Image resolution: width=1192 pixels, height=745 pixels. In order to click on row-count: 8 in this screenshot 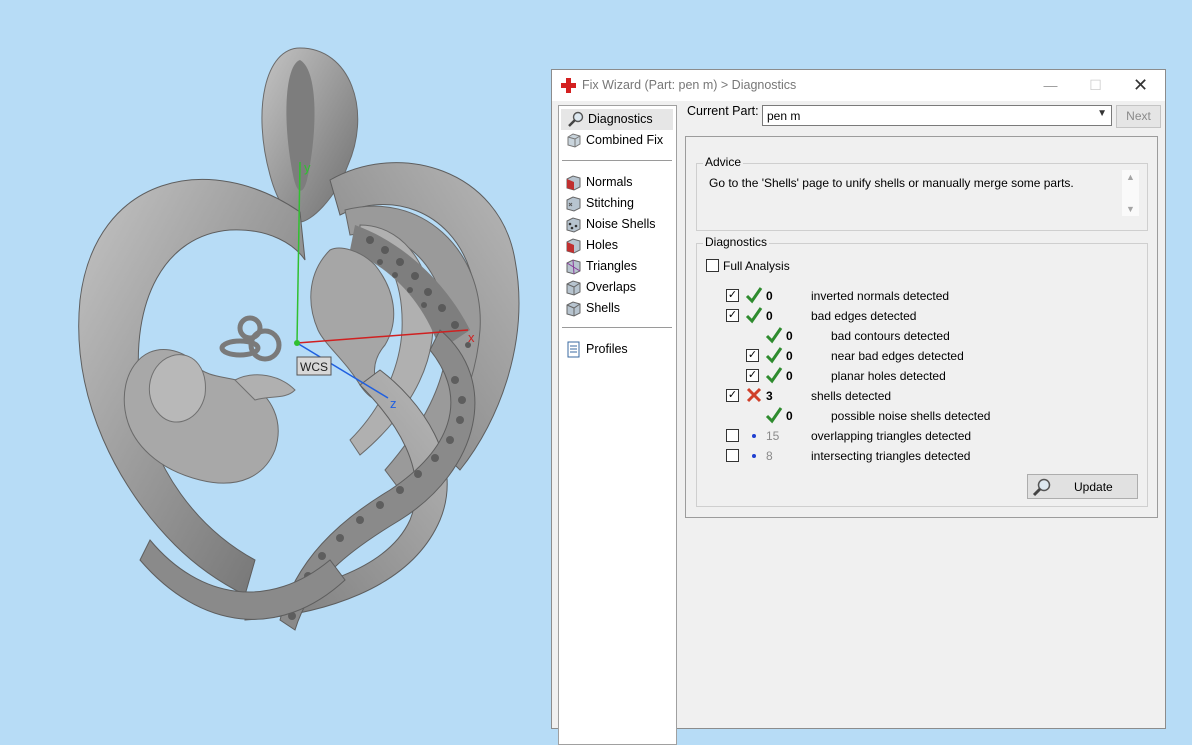, I will do `click(769, 456)`.